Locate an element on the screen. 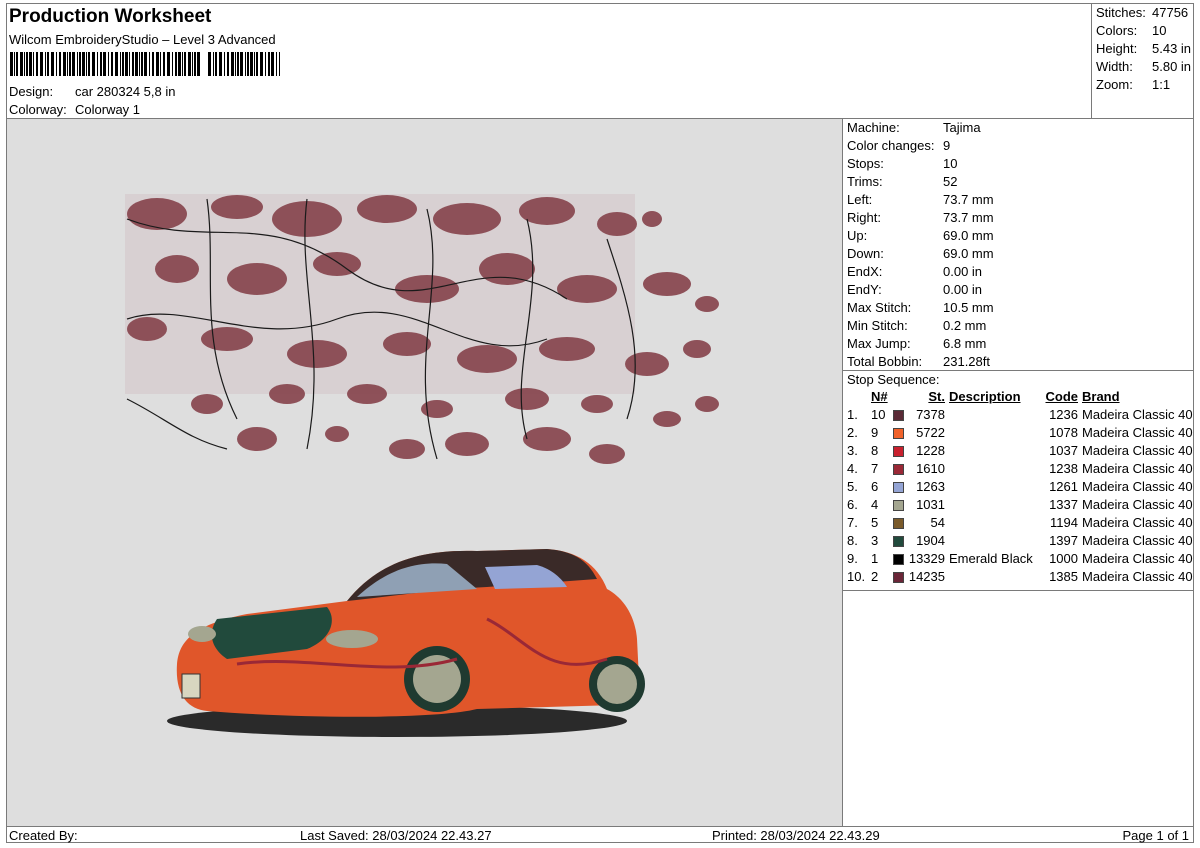 Image resolution: width=1200 pixels, height=848 pixels. info-label: Left: is located at coordinates (860, 199).